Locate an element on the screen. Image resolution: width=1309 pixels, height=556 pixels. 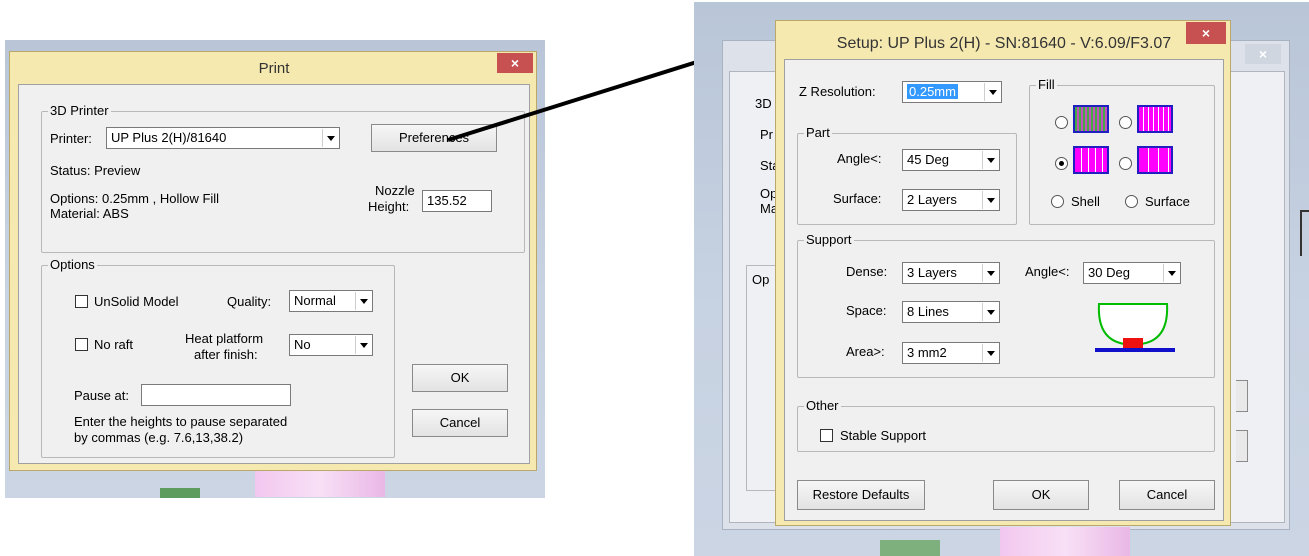
heat-platform-select: No is located at coordinates (331, 345).